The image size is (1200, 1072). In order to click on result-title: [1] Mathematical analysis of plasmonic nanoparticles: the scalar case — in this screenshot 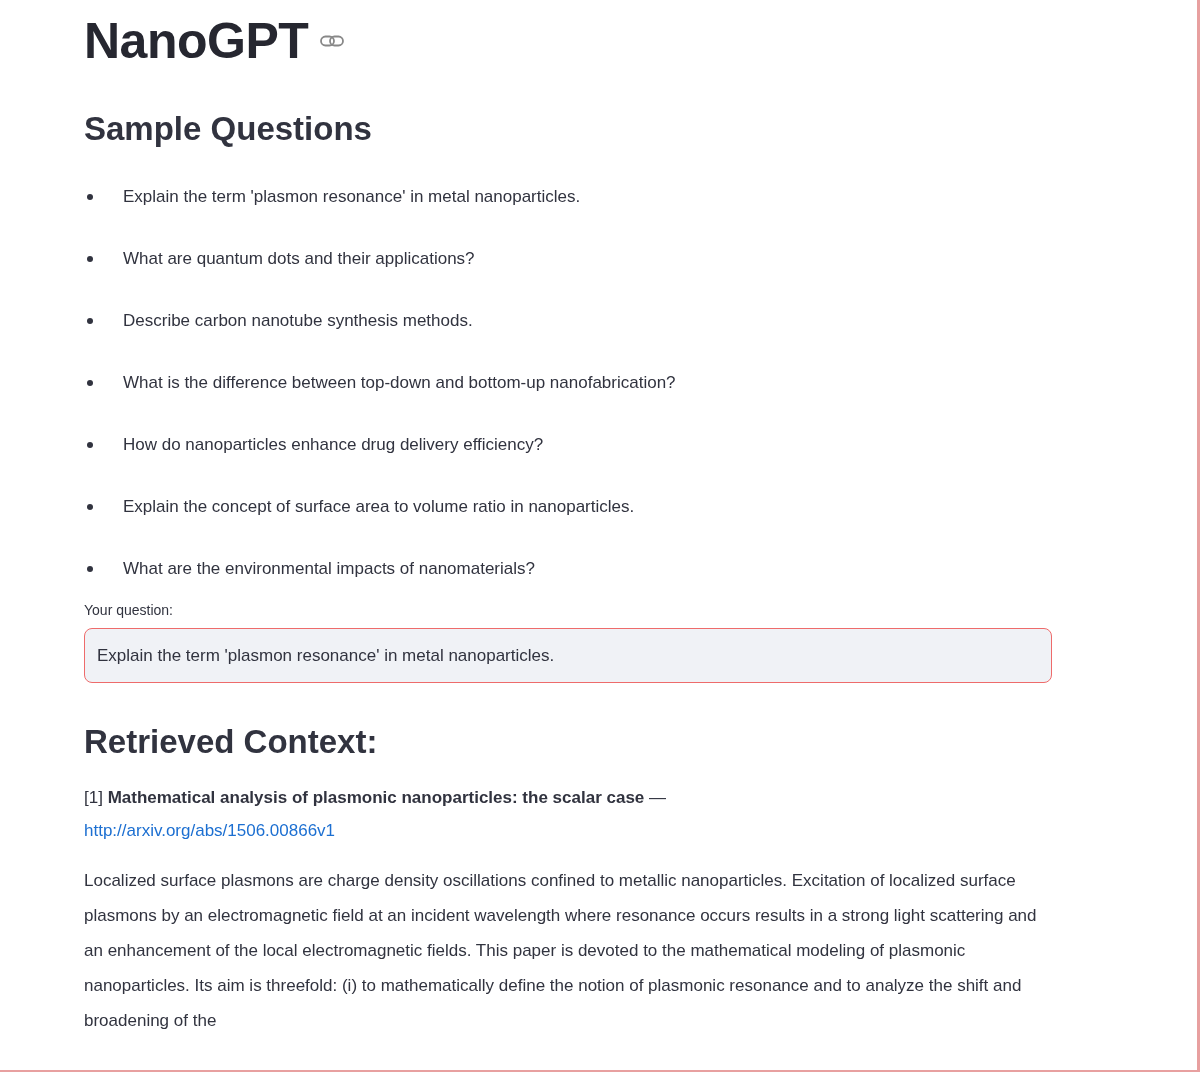, I will do `click(376, 798)`.